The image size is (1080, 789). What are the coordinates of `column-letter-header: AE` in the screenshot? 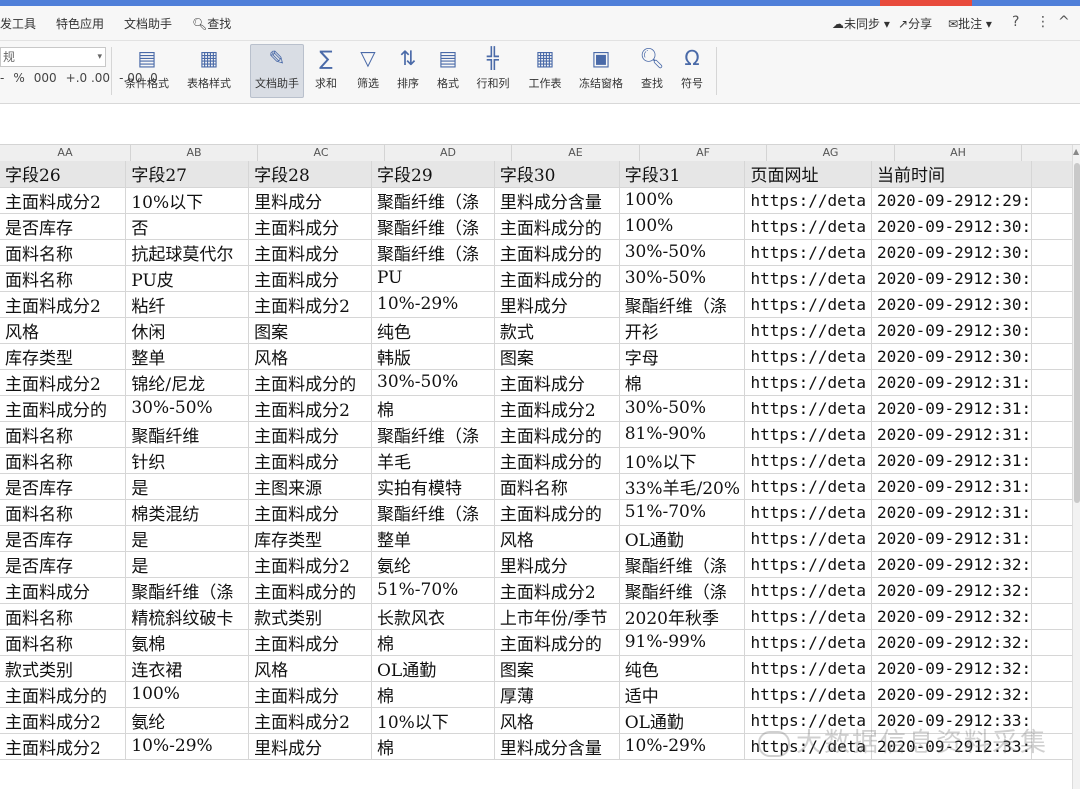 It's located at (576, 153).